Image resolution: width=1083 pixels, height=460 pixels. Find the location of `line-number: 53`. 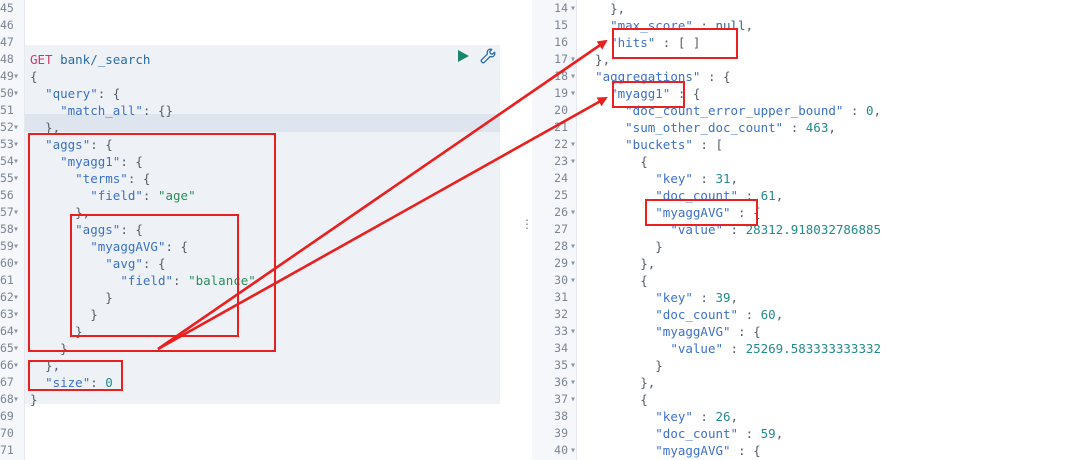

line-number: 53 is located at coordinates (7, 144).